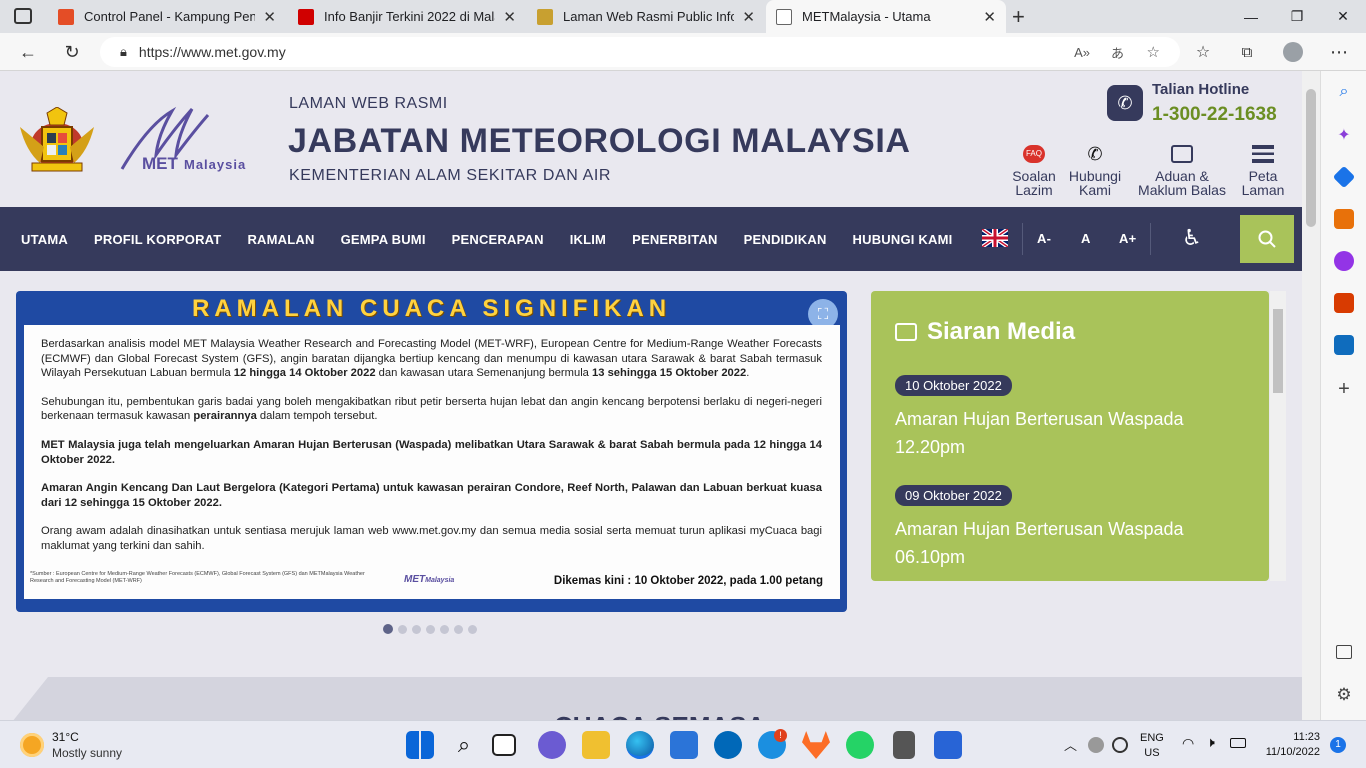 The height and width of the screenshot is (768, 1366). Describe the element at coordinates (23, 16) in the screenshot. I see `tab-actions-icon` at that location.